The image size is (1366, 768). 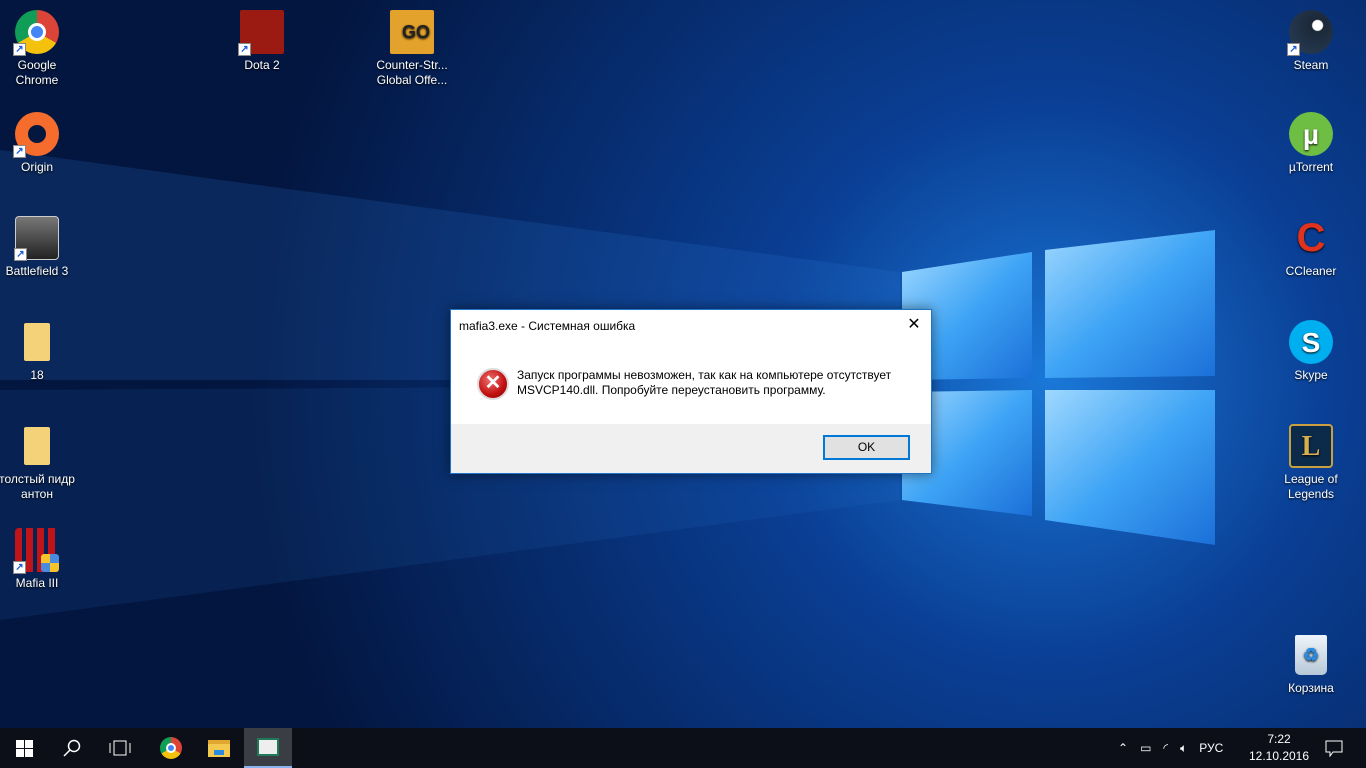 I want to click on chrome-icon, so click(x=171, y=748).